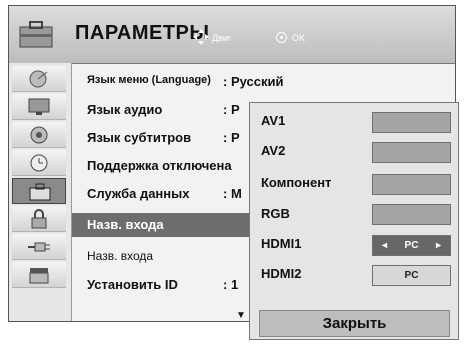 The image size is (465, 344). I want to click on input-label-hdmi2: HDMI2, so click(281, 273).